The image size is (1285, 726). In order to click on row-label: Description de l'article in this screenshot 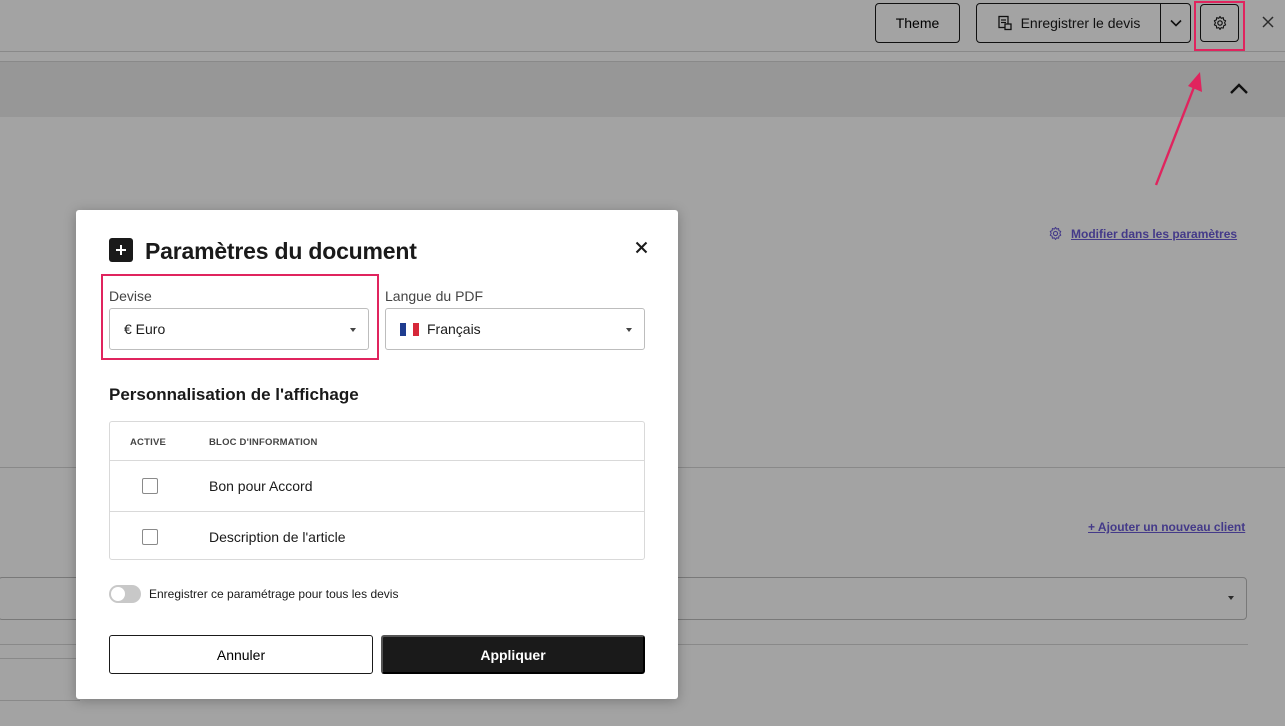, I will do `click(277, 537)`.